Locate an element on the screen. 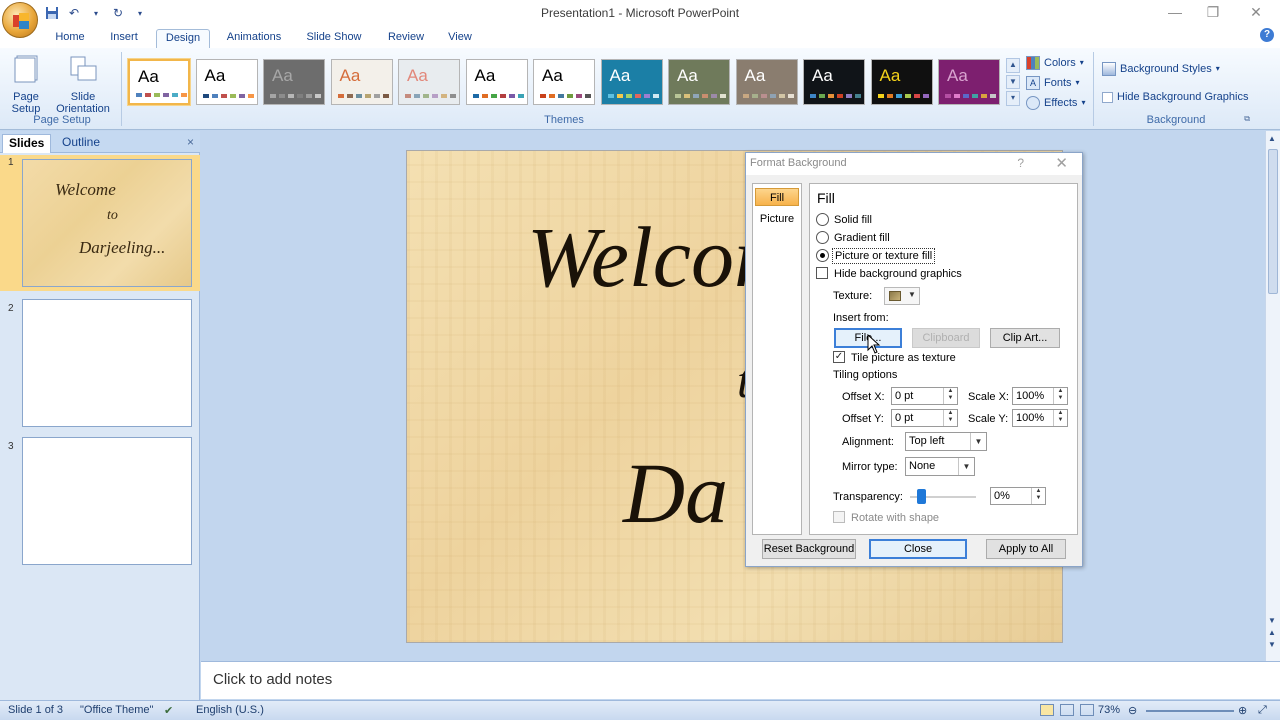 This screenshot has height=720, width=1280. zoom-slider is located at coordinates (1190, 711).